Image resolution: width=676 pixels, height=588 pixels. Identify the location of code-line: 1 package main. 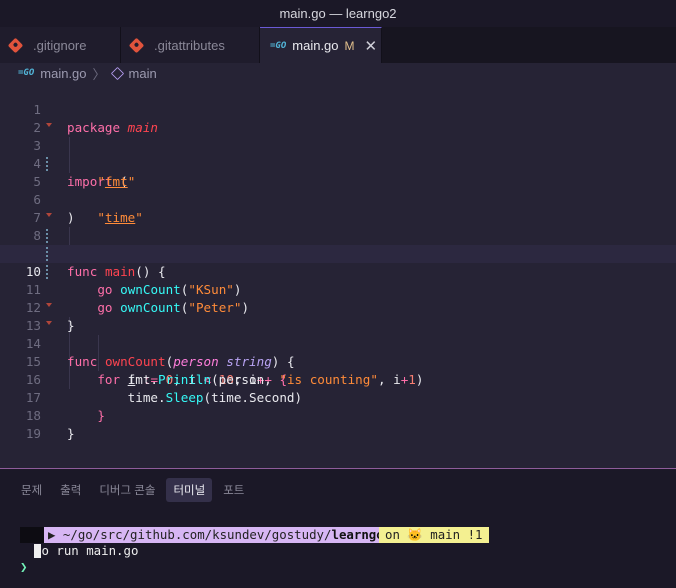
(338, 109).